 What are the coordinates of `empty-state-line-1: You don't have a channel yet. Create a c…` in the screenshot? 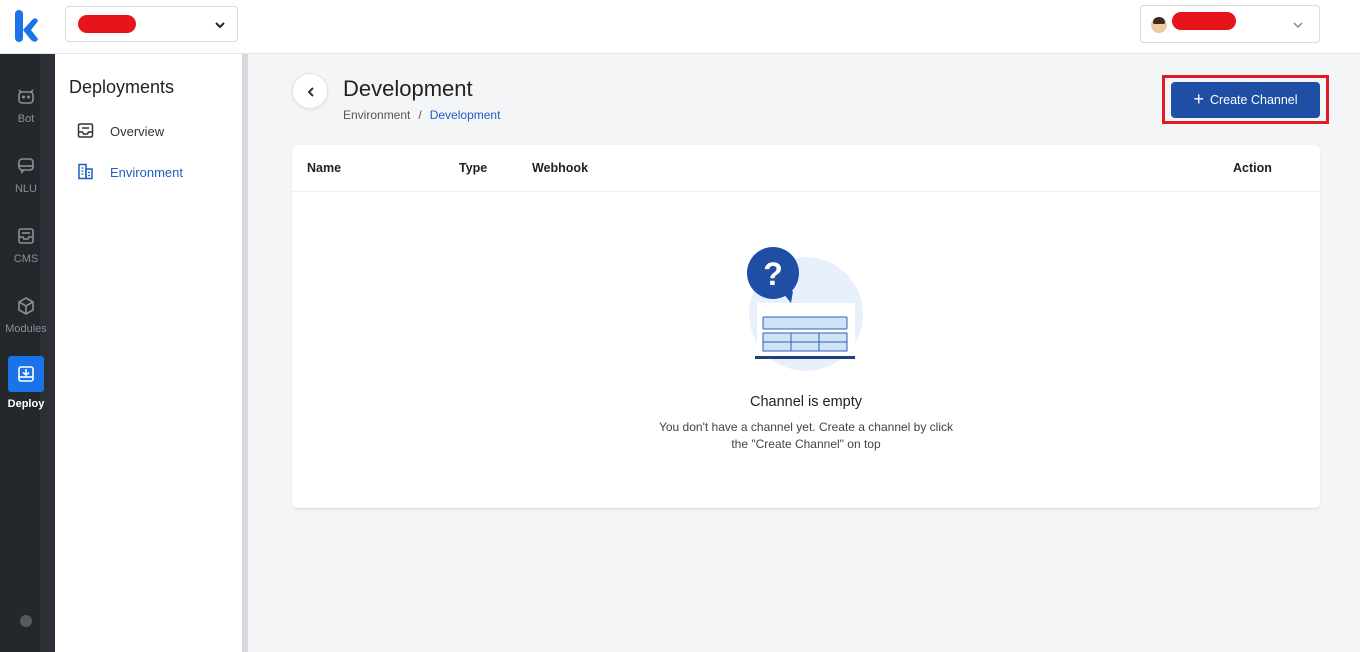 It's located at (806, 427).